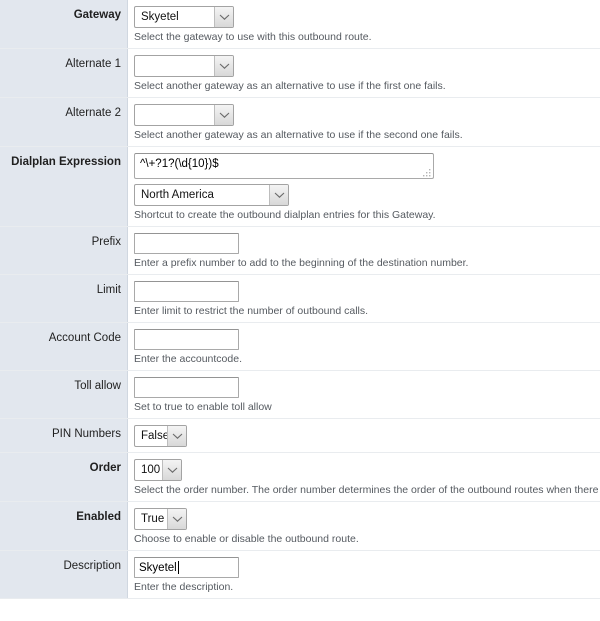  I want to click on label-dialplan-expression: Dialplan Expression, so click(64, 186).